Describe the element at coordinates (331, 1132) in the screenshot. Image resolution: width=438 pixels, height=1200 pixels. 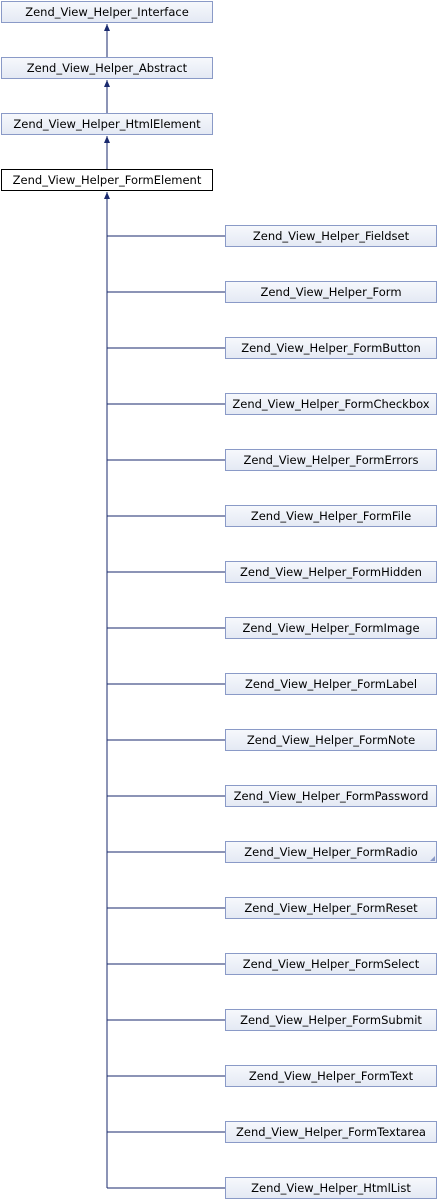
I see `class-node-formtextarea: Zend_View_Helper_FormTextarea` at that location.